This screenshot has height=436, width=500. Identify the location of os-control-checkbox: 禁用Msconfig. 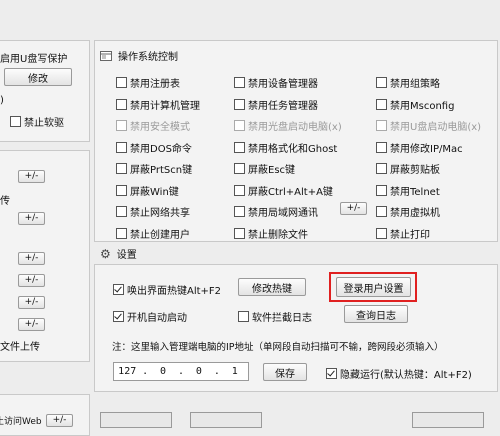
(415, 104).